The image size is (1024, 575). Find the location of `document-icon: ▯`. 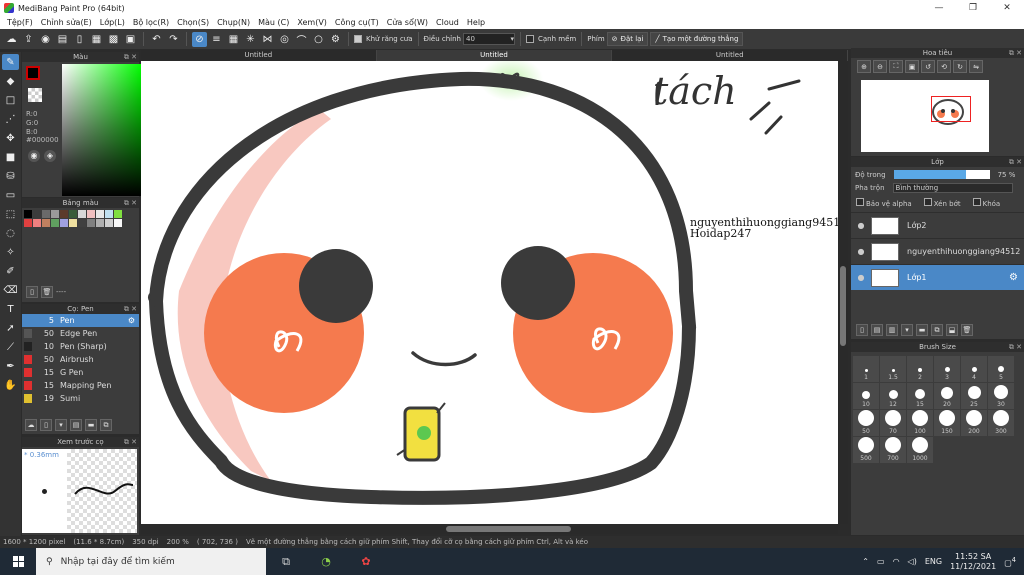

document-icon: ▯ is located at coordinates (79, 39).